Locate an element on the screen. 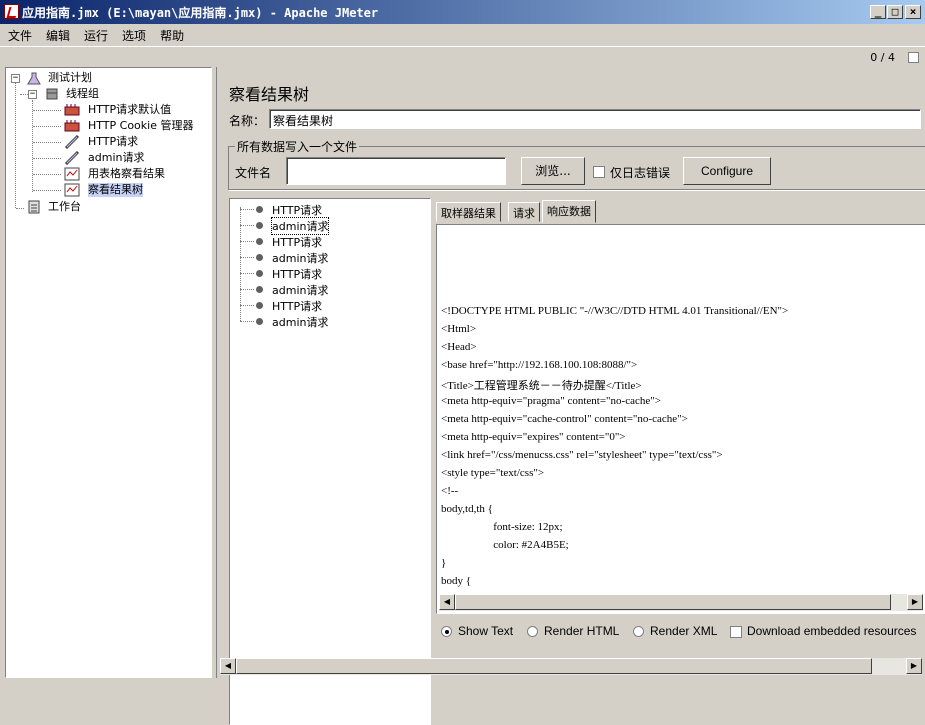  menu-bar: 文件 编辑 运行 选项 帮助 is located at coordinates (462, 35).